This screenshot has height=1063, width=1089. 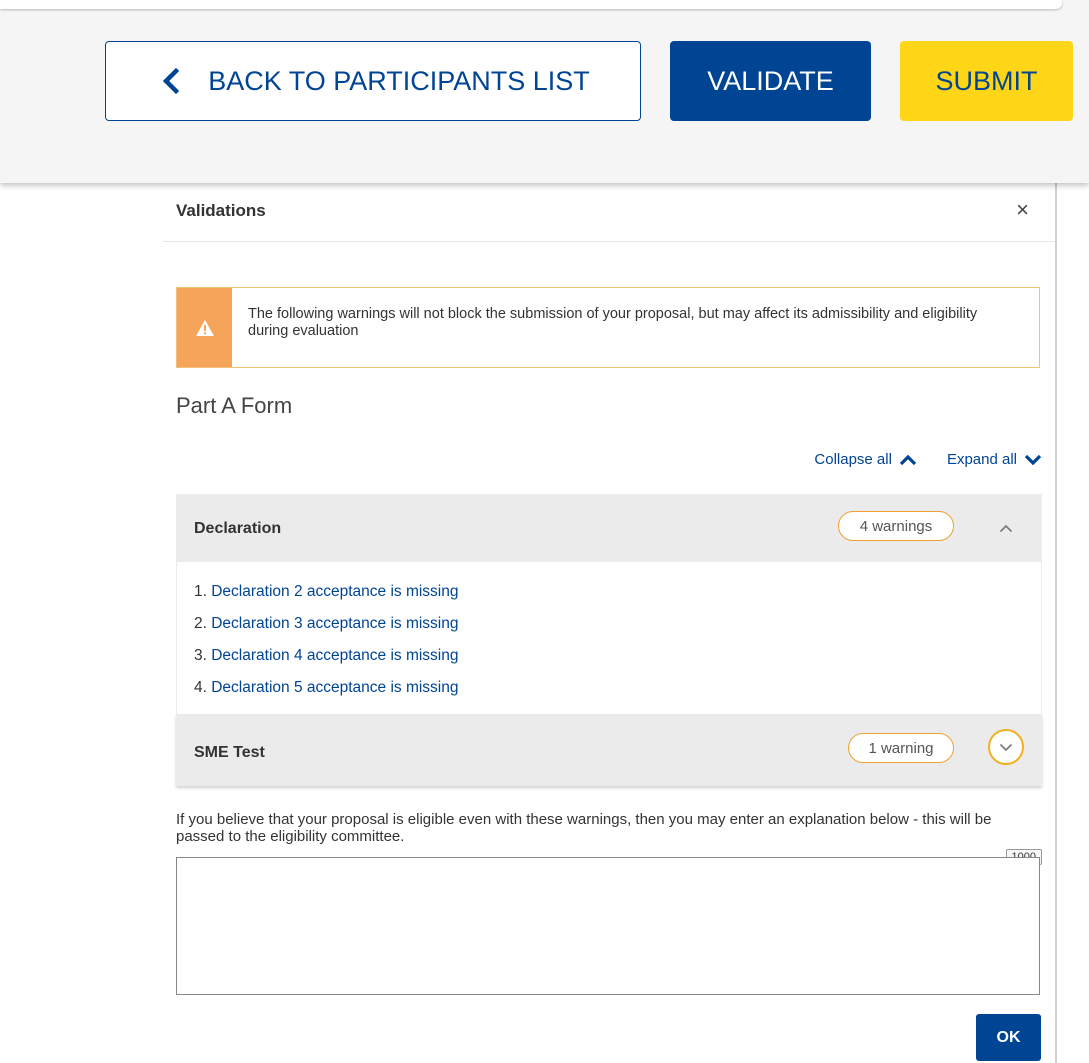 I want to click on item-number: 3., so click(x=203, y=655).